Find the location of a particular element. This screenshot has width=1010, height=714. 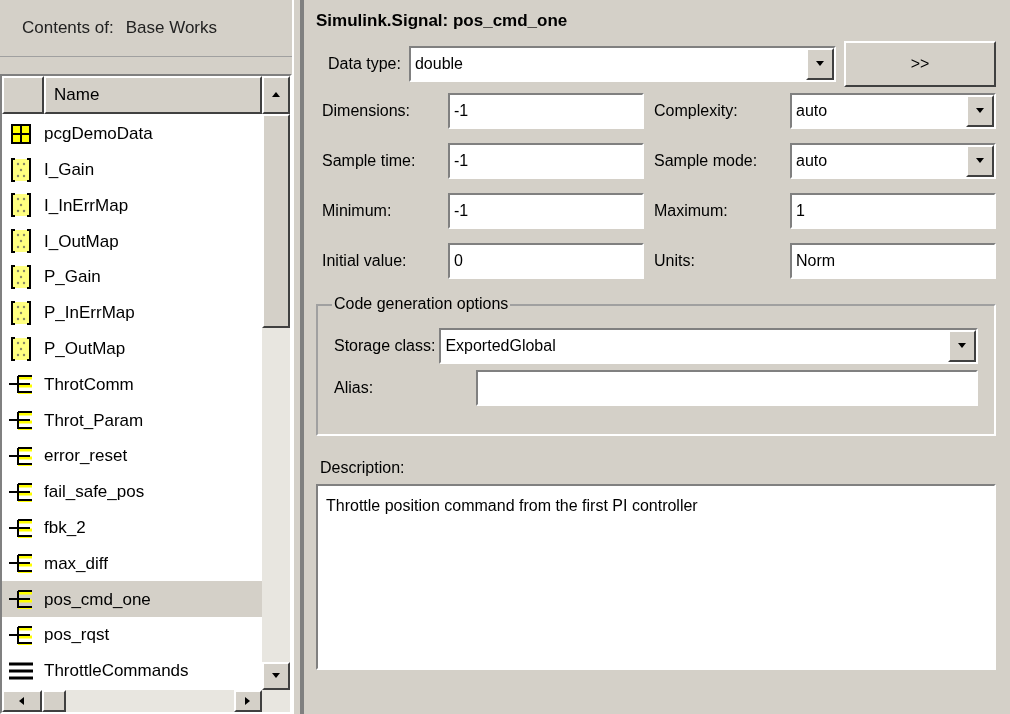

vertical-scrollbar is located at coordinates (276, 383).